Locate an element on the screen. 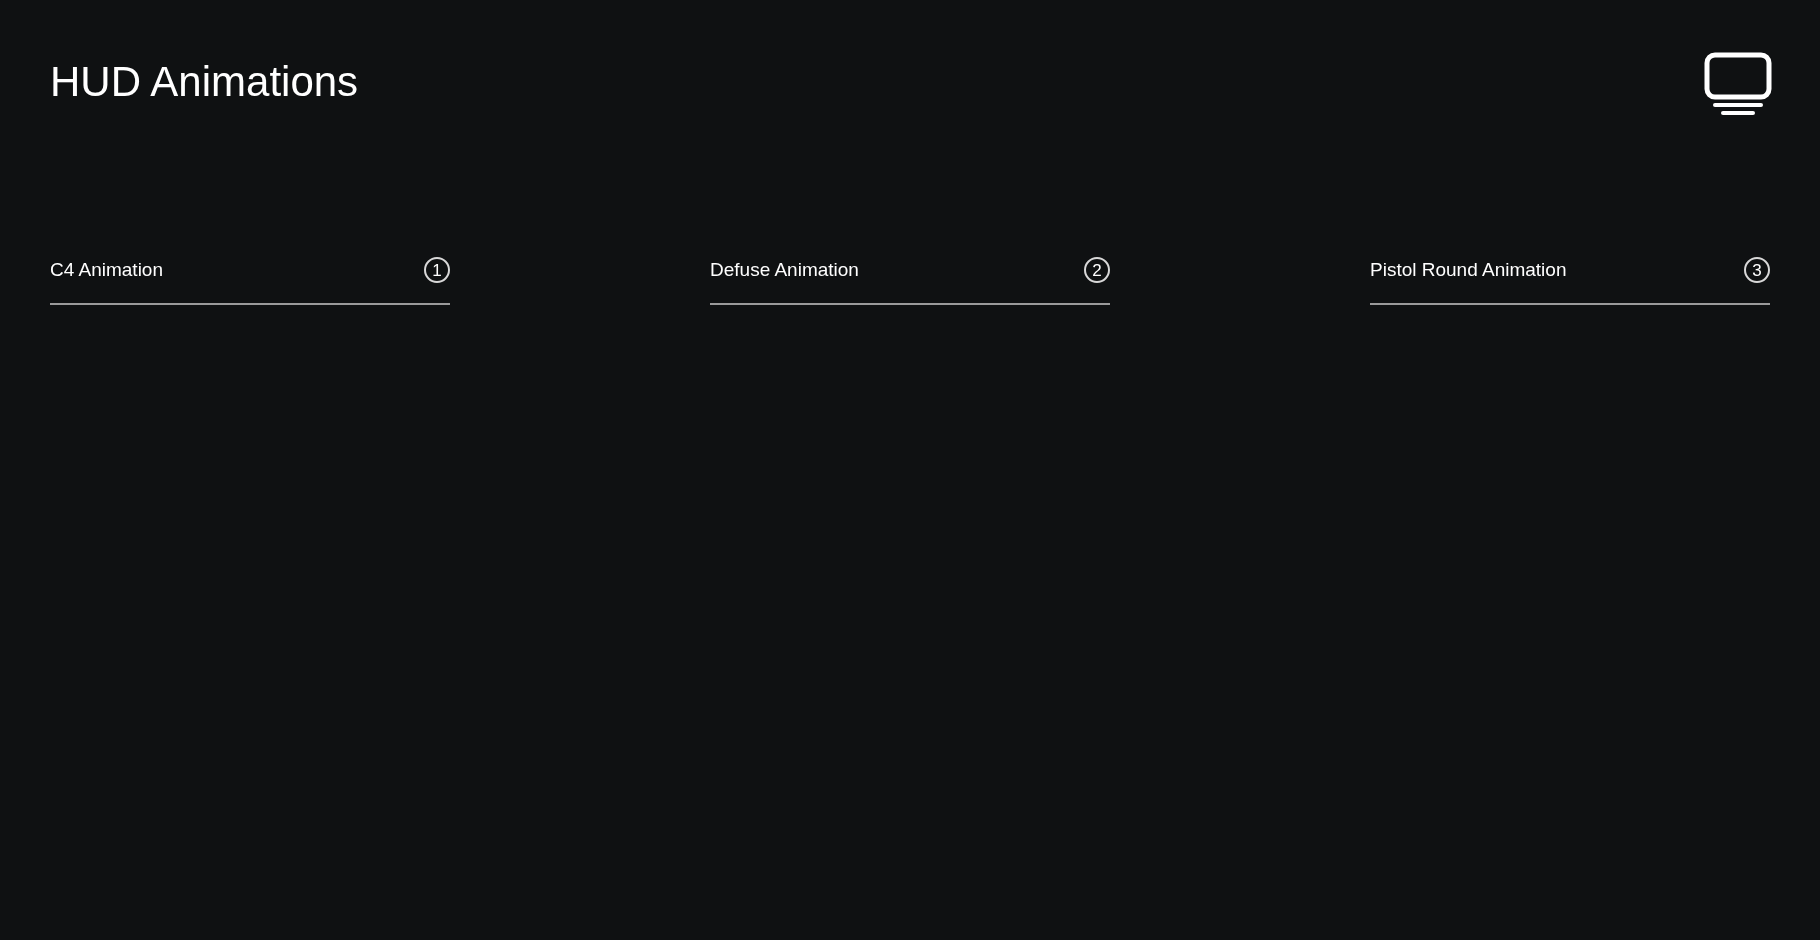 The width and height of the screenshot is (1820, 940). monitor-icon is located at coordinates (1738, 84).